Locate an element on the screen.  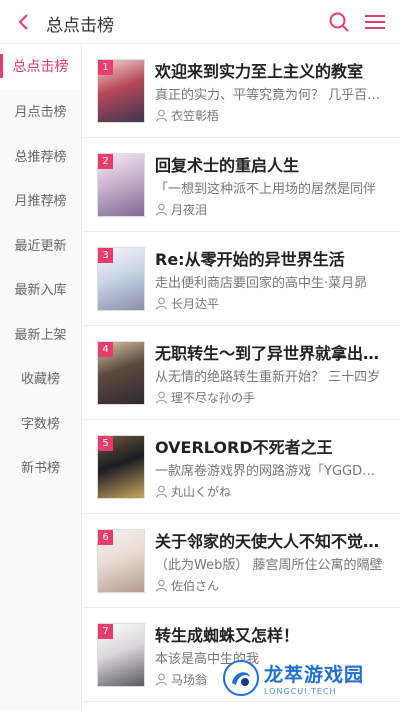
sidebar-item-label: 总点击榜 is located at coordinates (40, 67).